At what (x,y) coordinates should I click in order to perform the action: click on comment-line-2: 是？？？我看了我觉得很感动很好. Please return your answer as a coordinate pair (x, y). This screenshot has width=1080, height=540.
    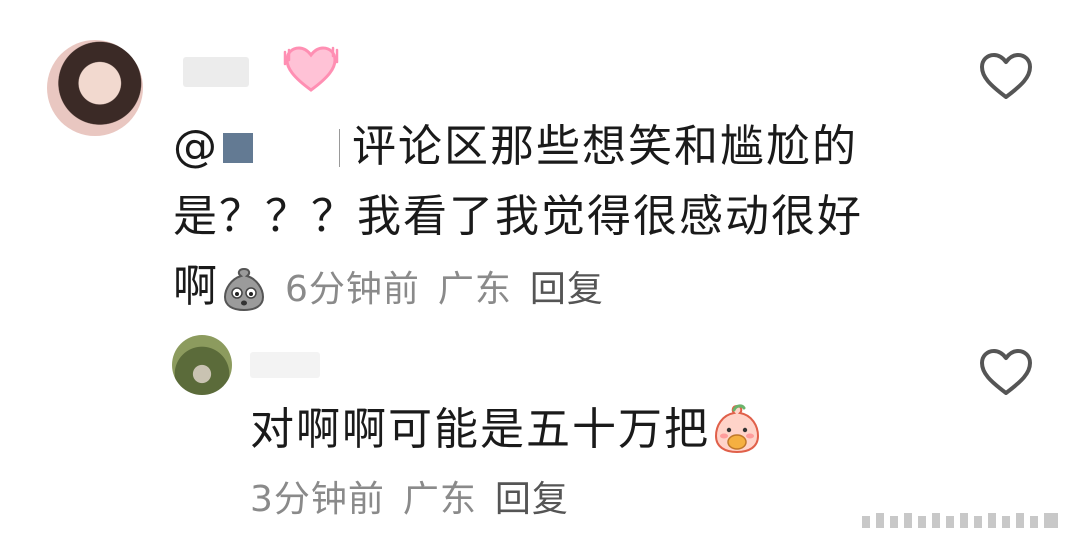
    Looking at the image, I should click on (518, 216).